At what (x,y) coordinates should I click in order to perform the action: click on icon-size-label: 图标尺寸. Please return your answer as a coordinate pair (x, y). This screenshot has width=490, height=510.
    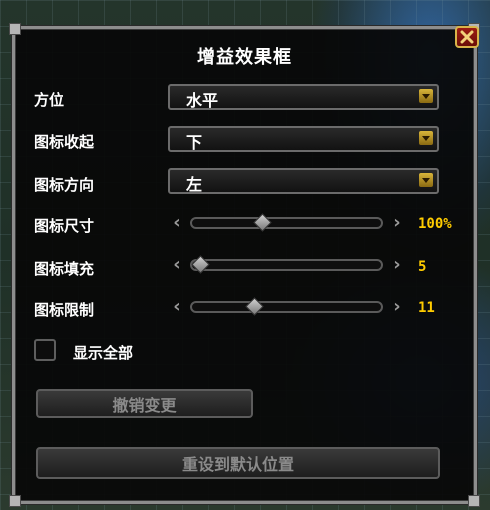
    Looking at the image, I should click on (64, 226).